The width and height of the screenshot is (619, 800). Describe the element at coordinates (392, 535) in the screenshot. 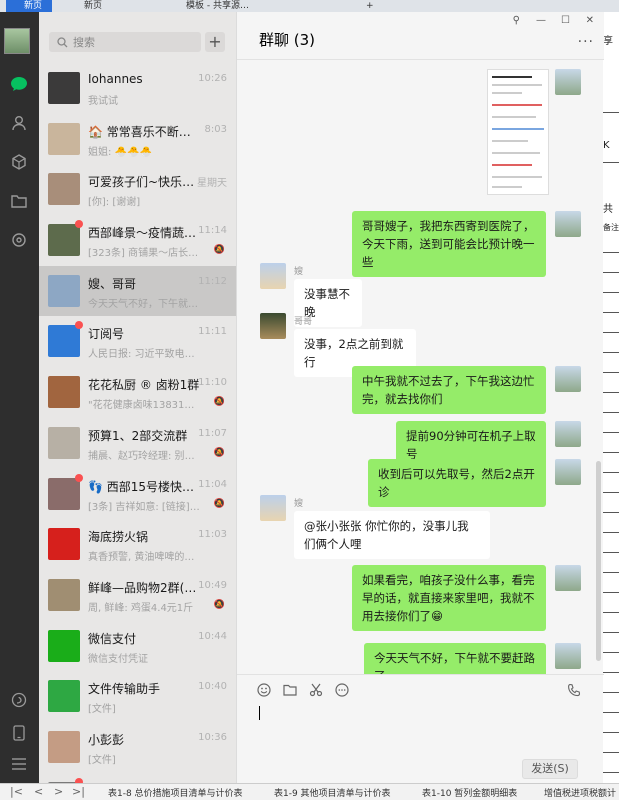

I see `message-bubble: @张小张张 你忙你的，没事儿我们俩个人哩` at that location.